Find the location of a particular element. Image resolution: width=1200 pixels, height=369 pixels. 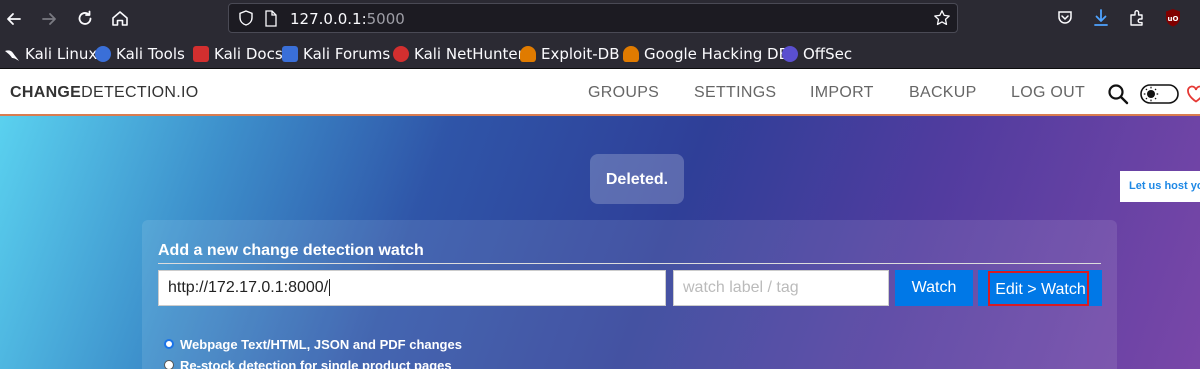

ublock-icon: uO is located at coordinates (1173, 20).